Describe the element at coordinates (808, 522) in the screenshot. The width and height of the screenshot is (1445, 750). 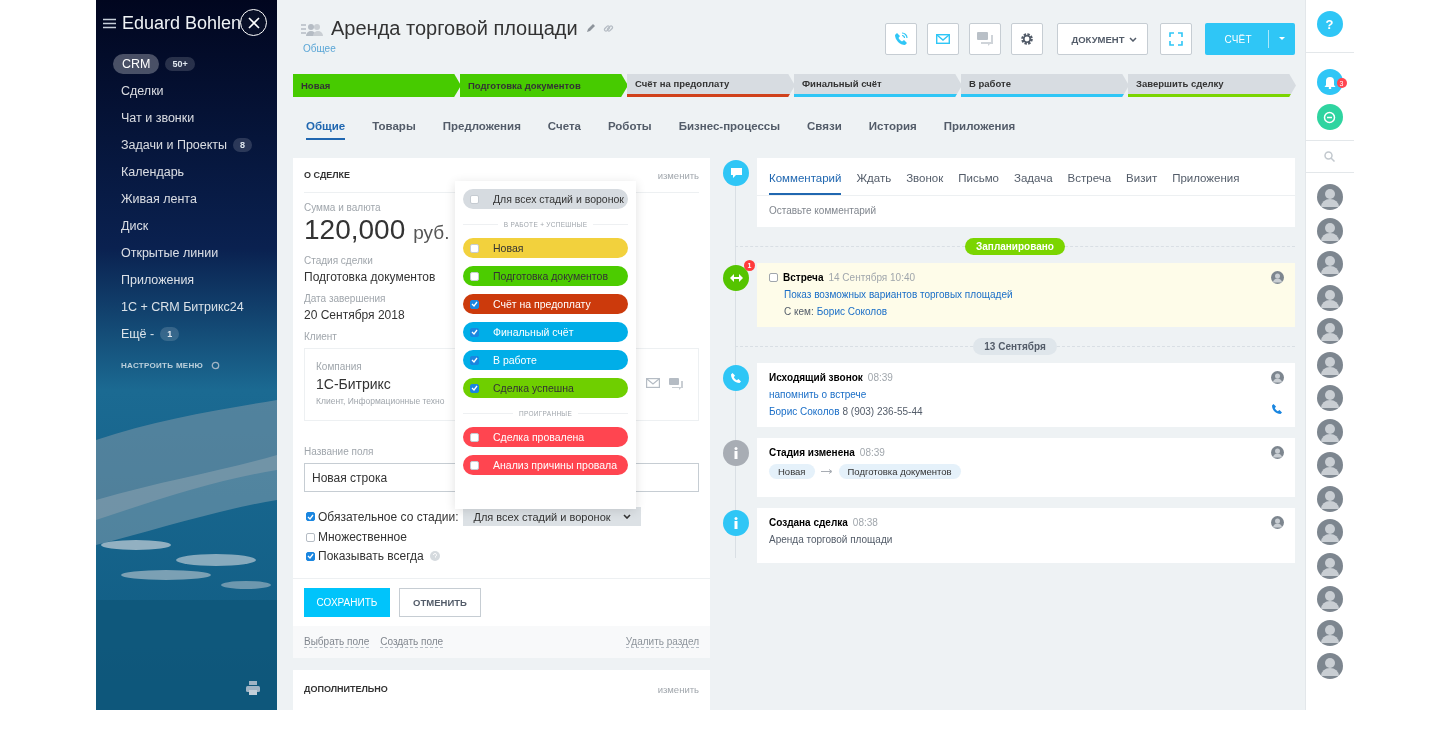
I see `entry-title: Создана сделка` at that location.